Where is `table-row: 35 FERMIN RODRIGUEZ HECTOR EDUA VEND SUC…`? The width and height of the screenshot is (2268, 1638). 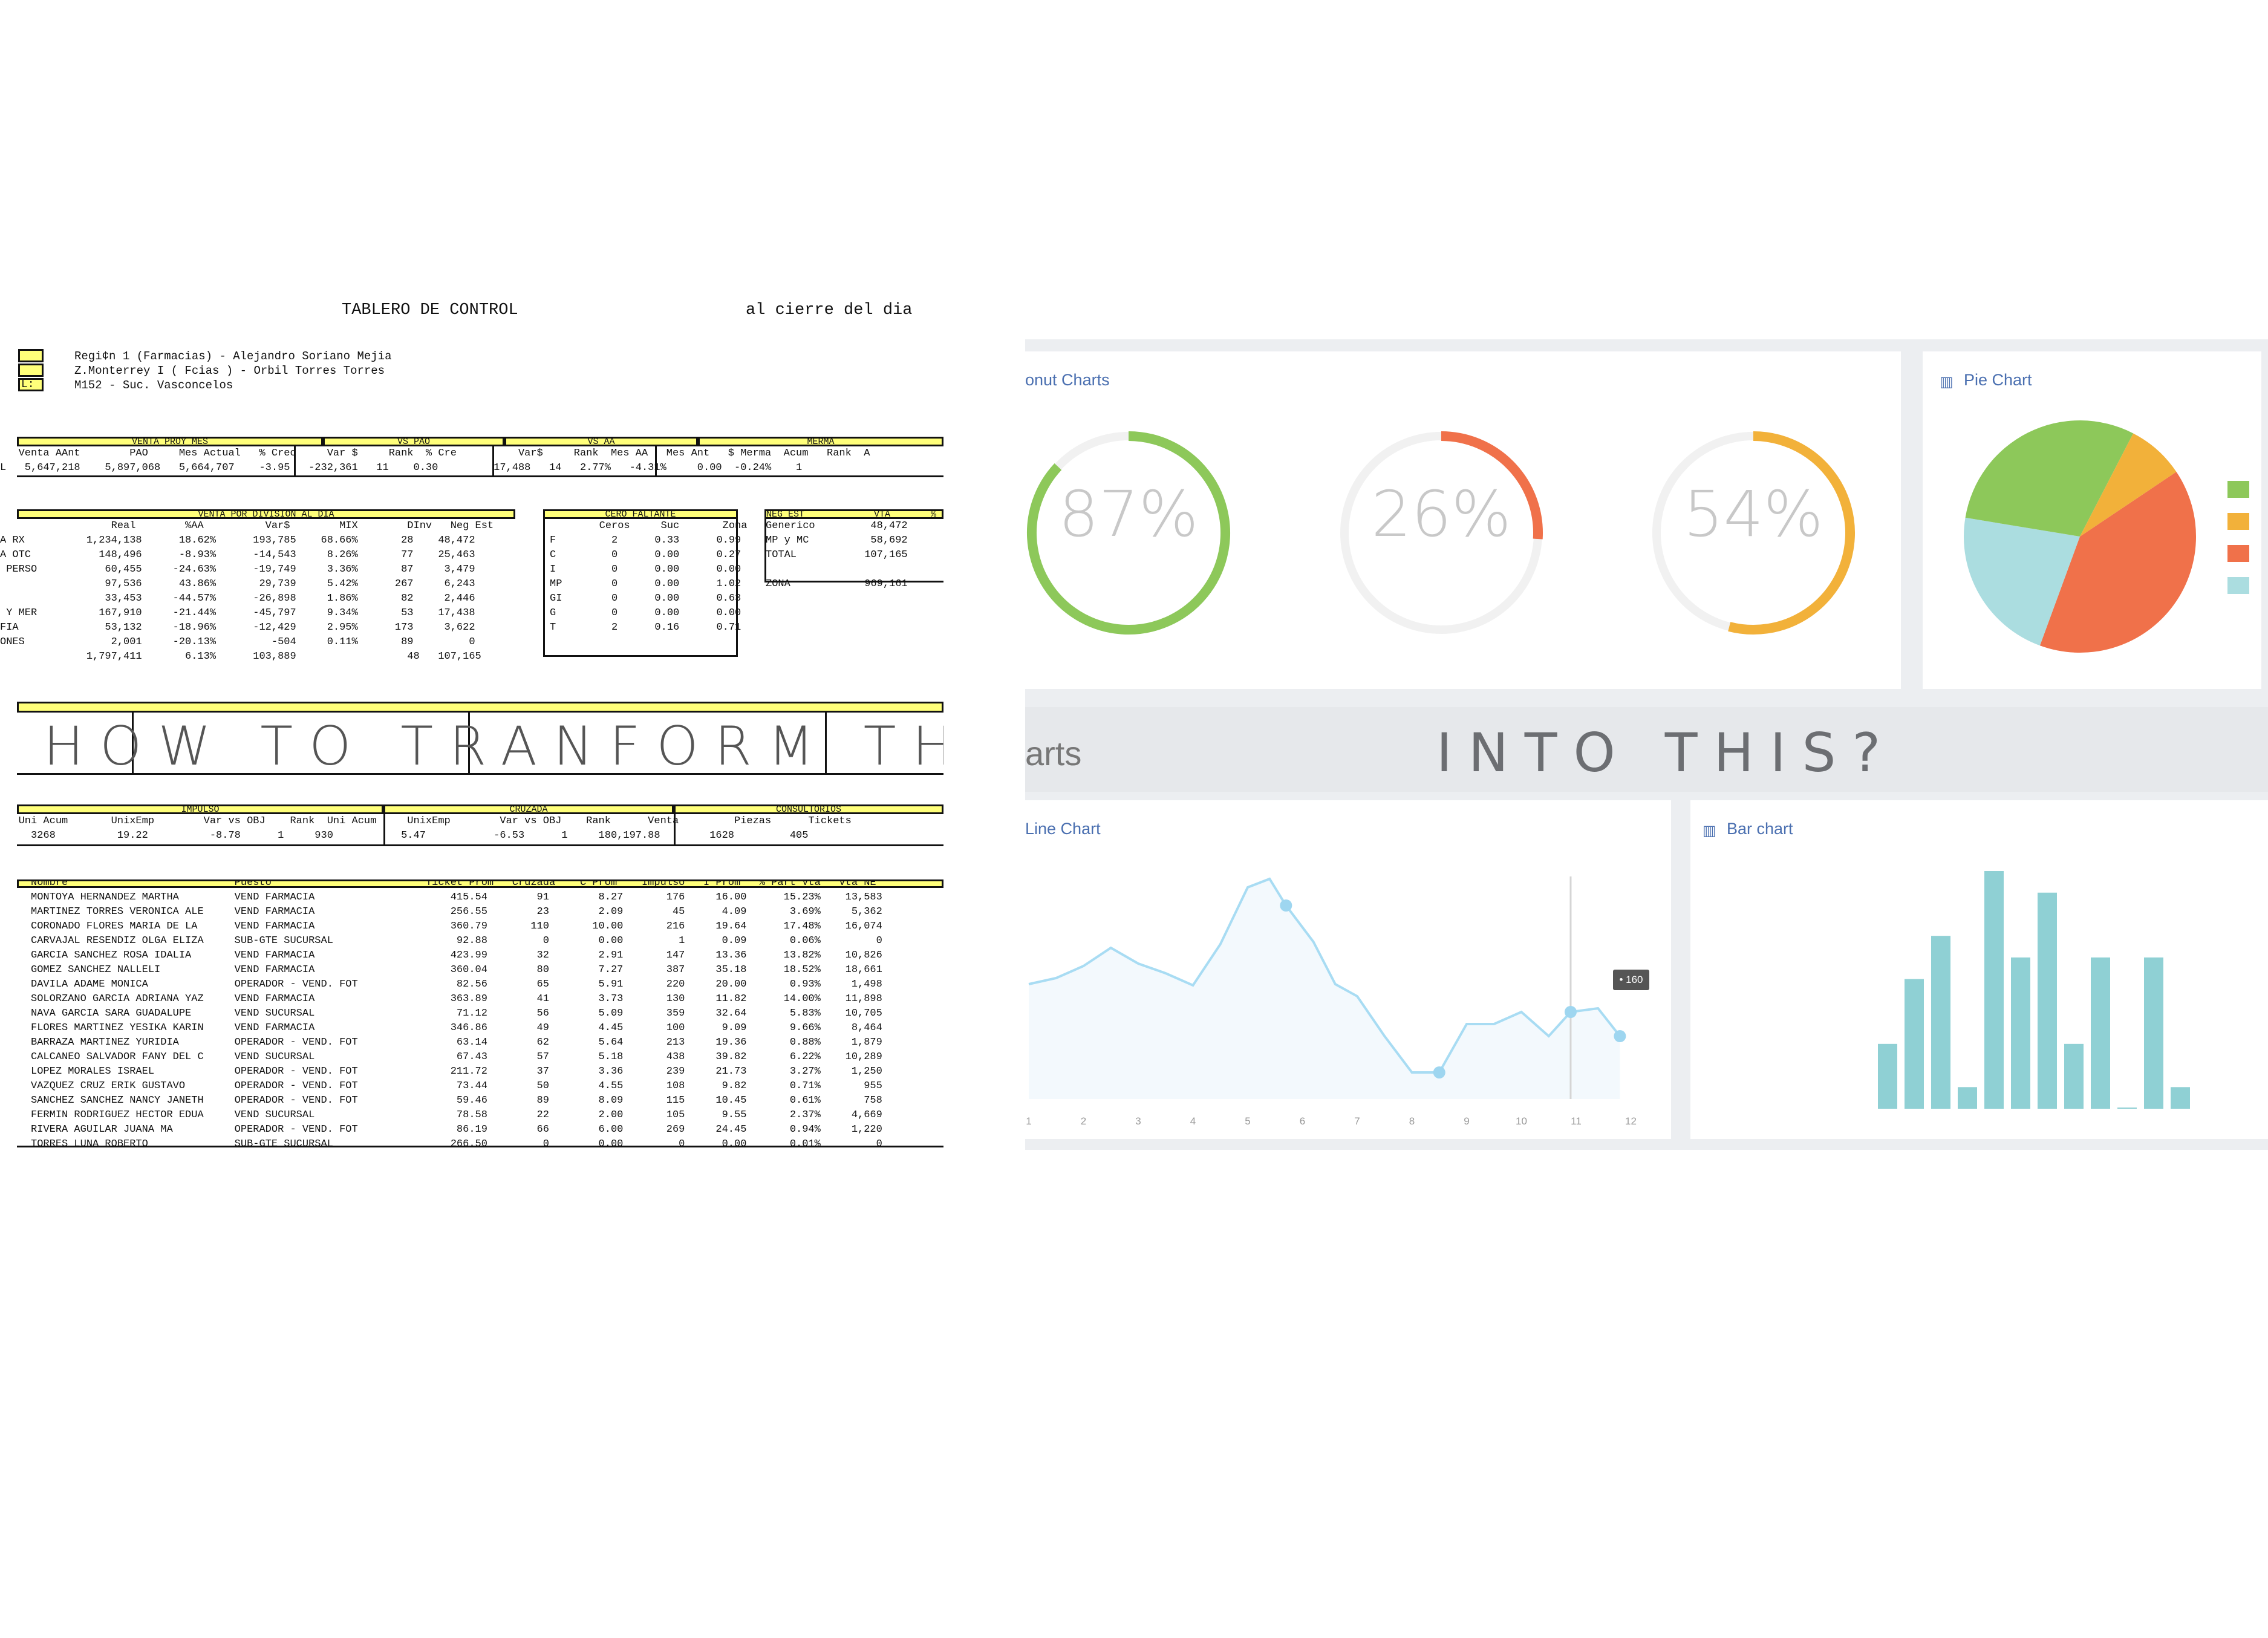
table-row: 35 FERMIN RODRIGUEZ HECTOR EDUA VEND SUC… is located at coordinates (449, 1115).